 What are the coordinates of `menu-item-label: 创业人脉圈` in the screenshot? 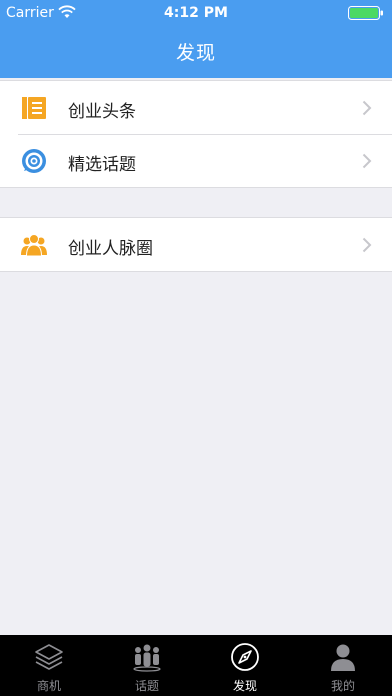 It's located at (110, 249).